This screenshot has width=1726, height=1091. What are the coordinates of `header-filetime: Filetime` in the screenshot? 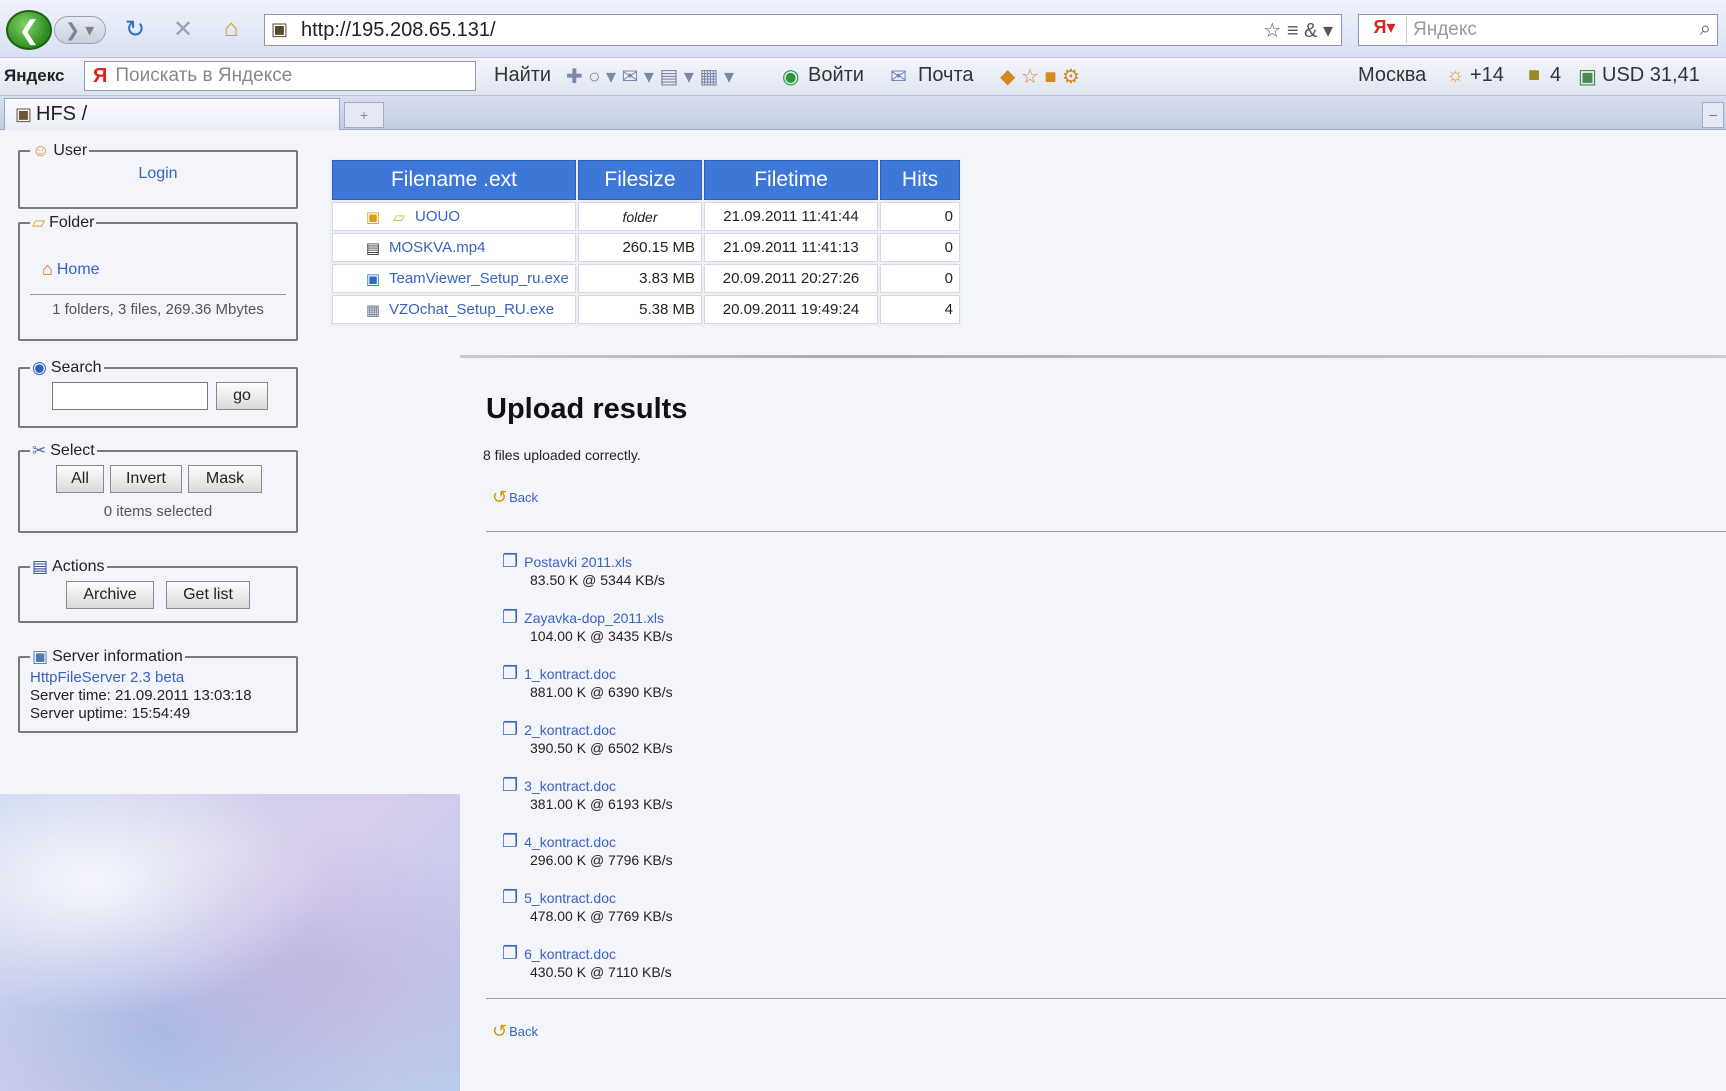 It's located at (791, 180).